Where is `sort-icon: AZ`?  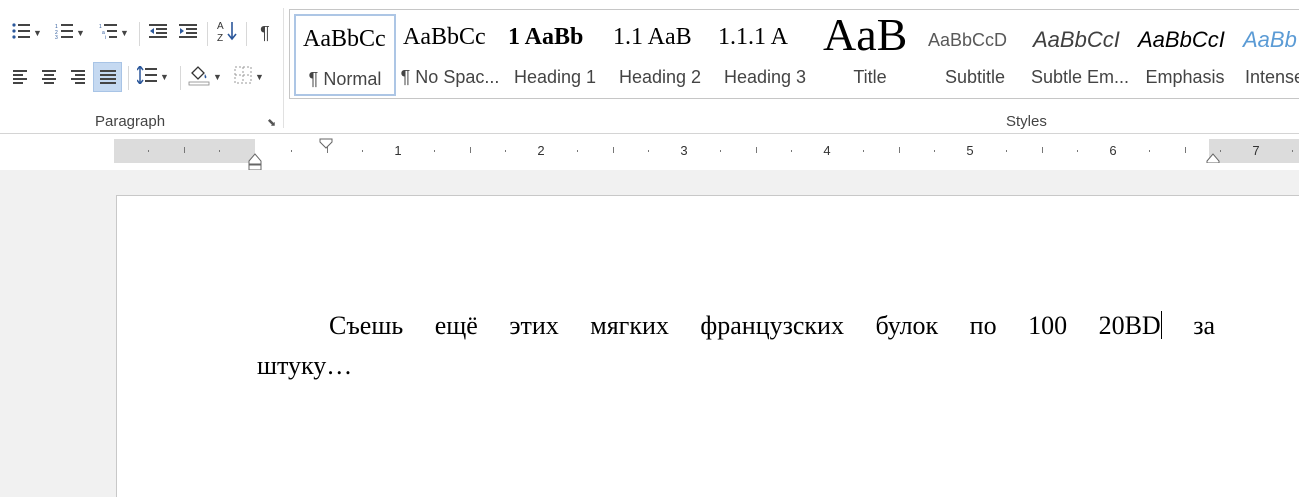
sort-icon: AZ is located at coordinates (227, 33).